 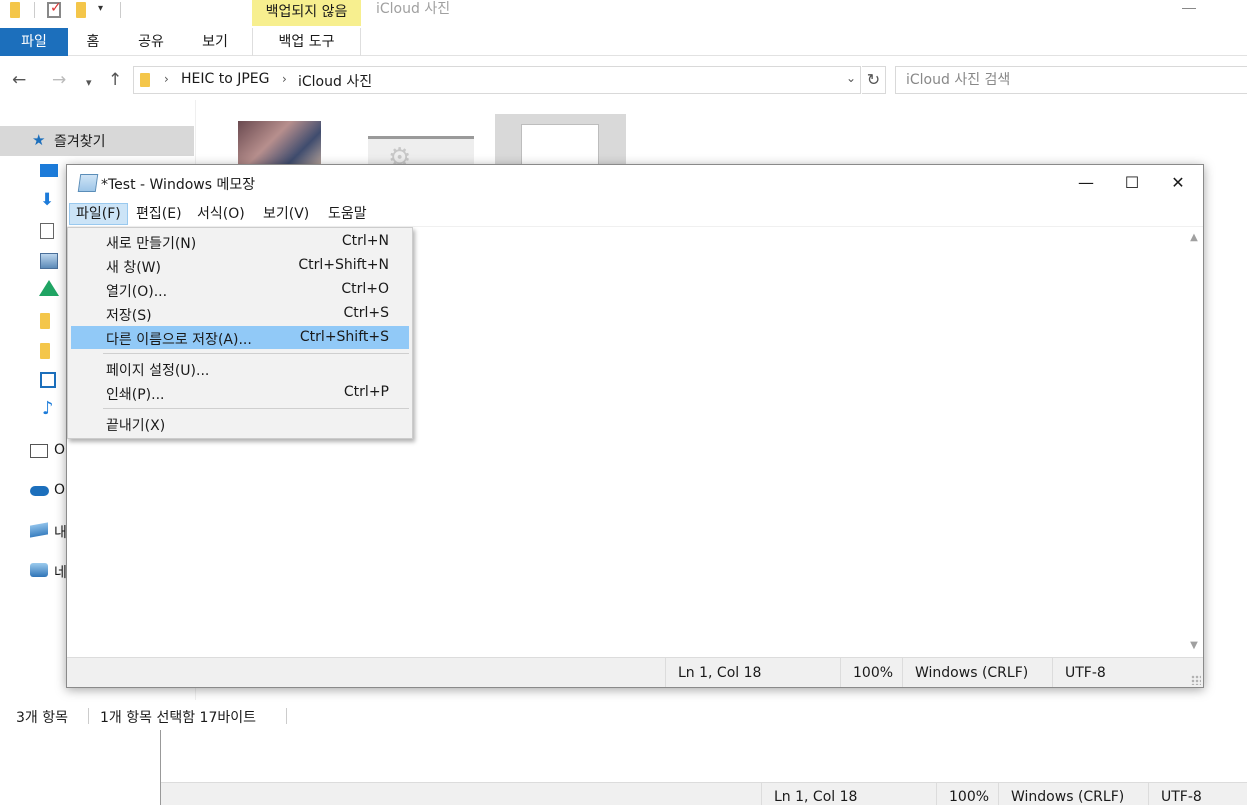 What do you see at coordinates (93, 42) in the screenshot?
I see `tab-home: 홈` at bounding box center [93, 42].